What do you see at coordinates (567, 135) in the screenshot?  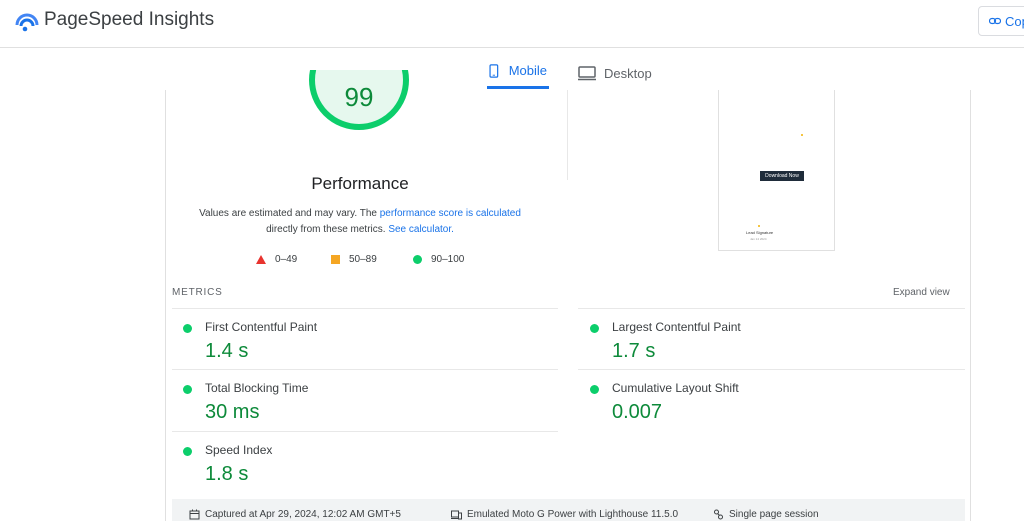 I see `section-divider` at bounding box center [567, 135].